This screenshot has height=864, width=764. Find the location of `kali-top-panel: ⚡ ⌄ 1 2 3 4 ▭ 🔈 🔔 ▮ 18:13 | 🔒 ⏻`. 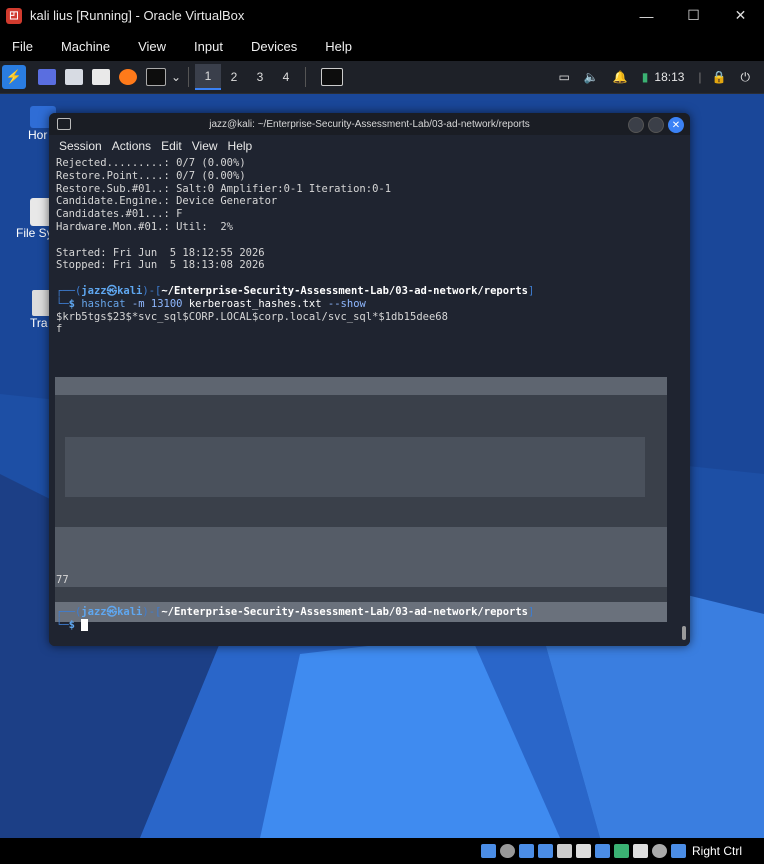

kali-top-panel: ⚡ ⌄ 1 2 3 4 ▭ 🔈 🔔 ▮ 18:13 | 🔒 ⏻ is located at coordinates (382, 77).